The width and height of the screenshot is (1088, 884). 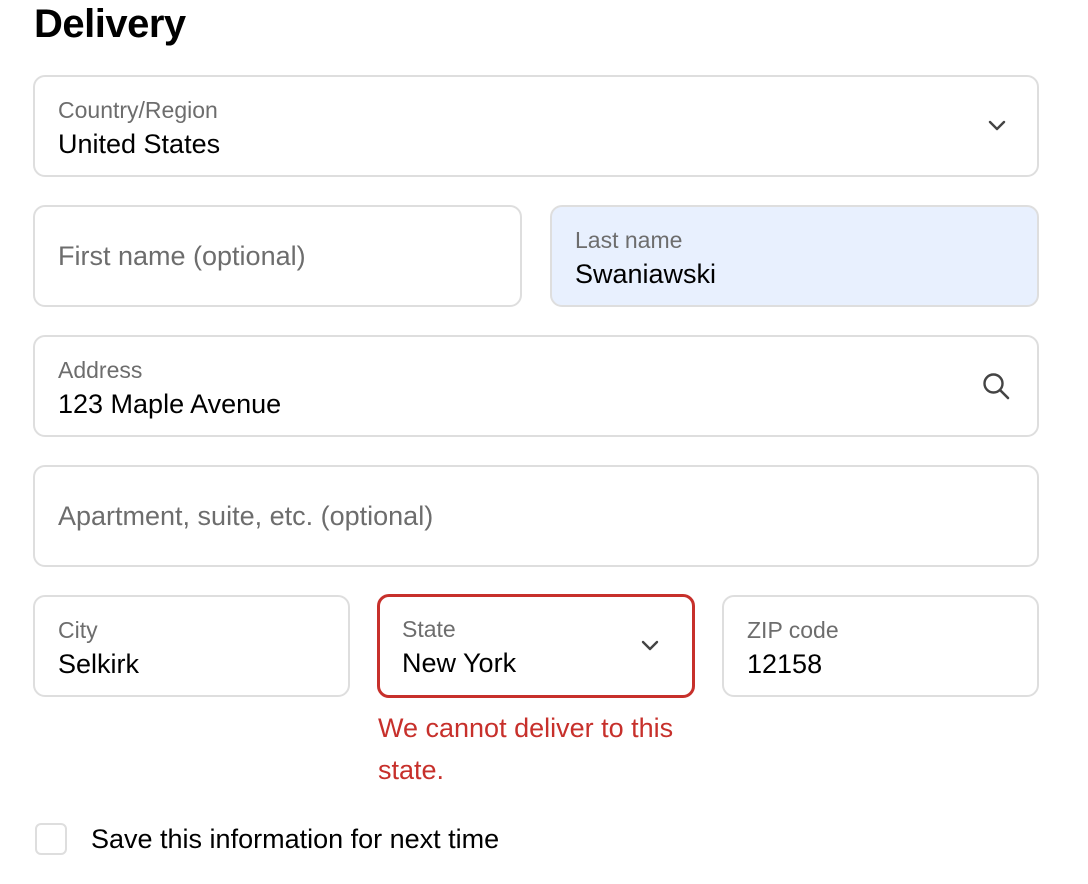 What do you see at coordinates (191, 646) in the screenshot?
I see `city-field: City Selkirk` at bounding box center [191, 646].